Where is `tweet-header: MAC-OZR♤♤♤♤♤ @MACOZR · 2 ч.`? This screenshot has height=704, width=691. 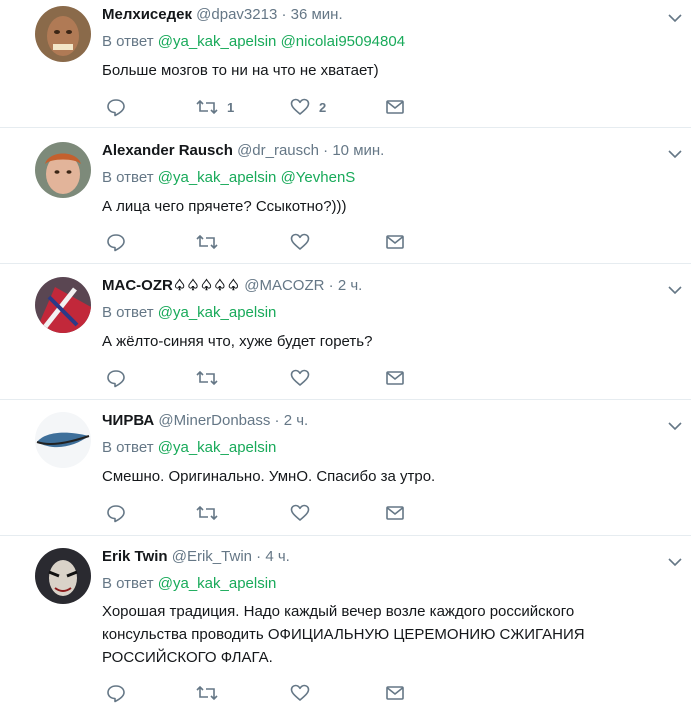
tweet-header: MAC-OZR♤♤♤♤♤ @MACOZR · 2 ч. is located at coordinates (232, 286).